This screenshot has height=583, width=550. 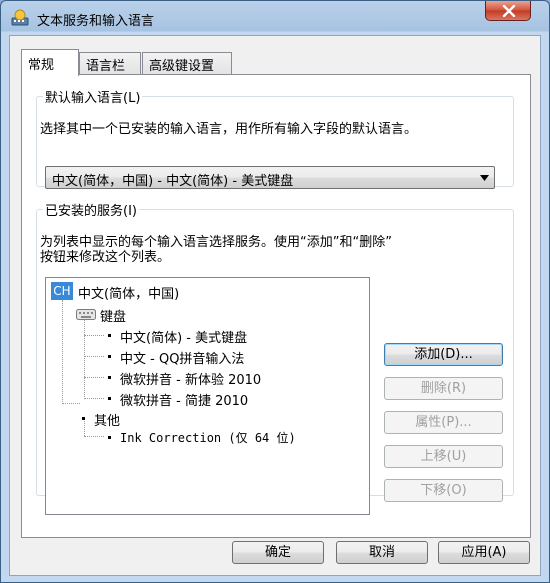 What do you see at coordinates (484, 178) in the screenshot?
I see `chevron-down-icon` at bounding box center [484, 178].